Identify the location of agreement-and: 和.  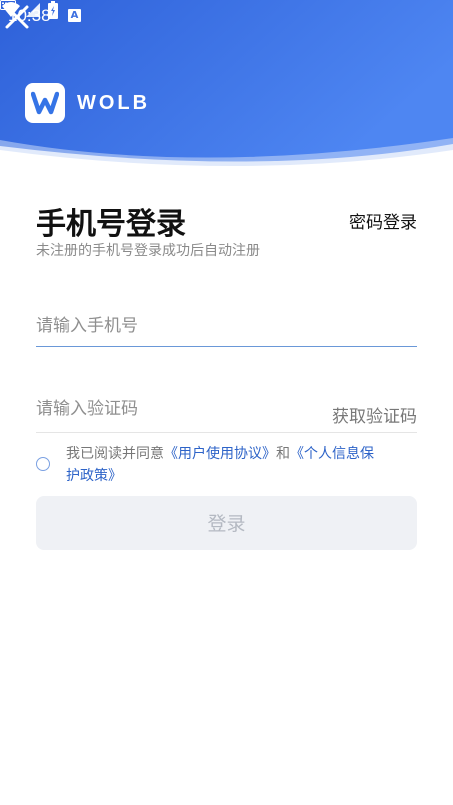
(283, 454).